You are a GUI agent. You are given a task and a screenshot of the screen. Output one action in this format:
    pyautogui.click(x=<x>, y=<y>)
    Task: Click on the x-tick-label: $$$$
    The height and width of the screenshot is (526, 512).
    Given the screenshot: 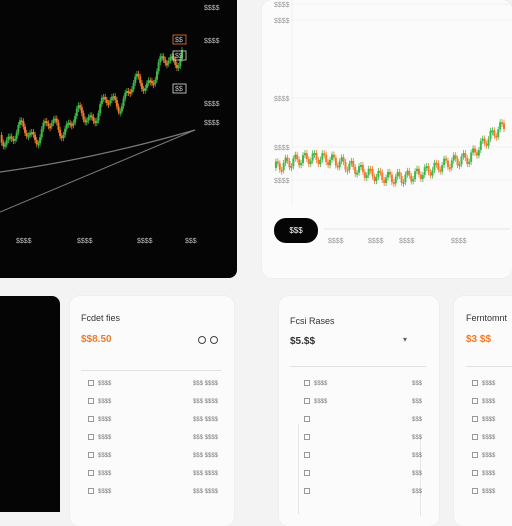 What is the action you would take?
    pyautogui.click(x=376, y=241)
    